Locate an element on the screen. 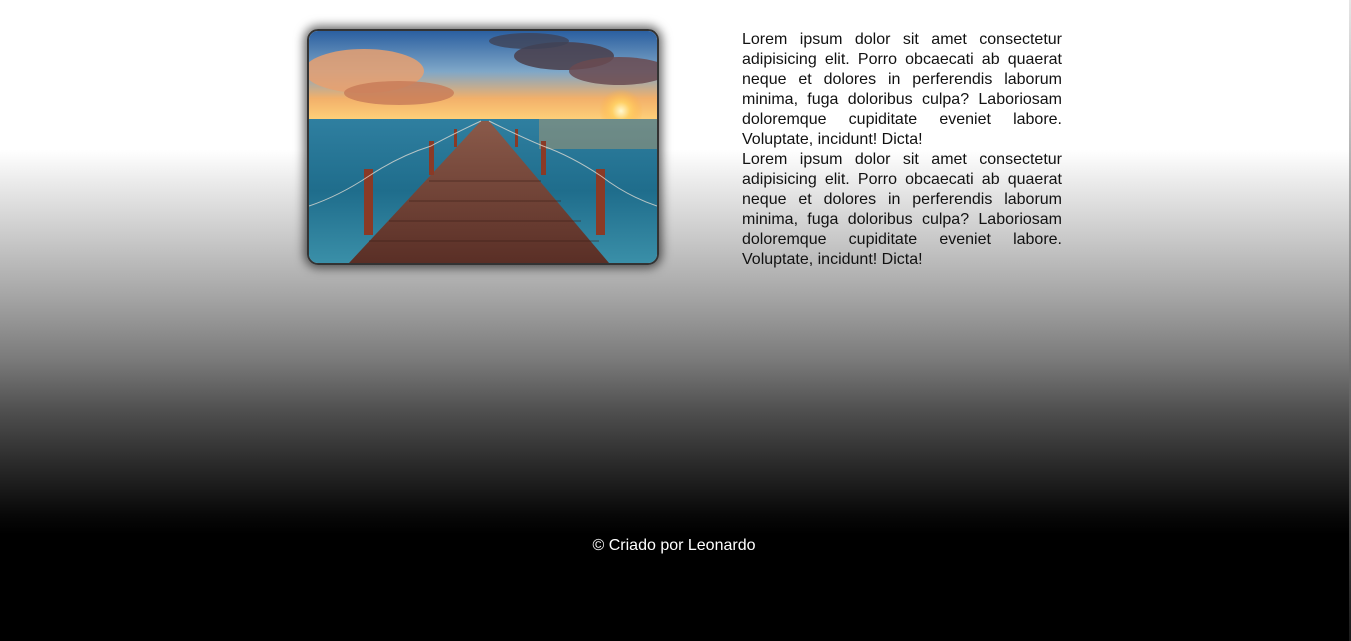 The width and height of the screenshot is (1351, 641). pier-sunset-photo is located at coordinates (483, 147).